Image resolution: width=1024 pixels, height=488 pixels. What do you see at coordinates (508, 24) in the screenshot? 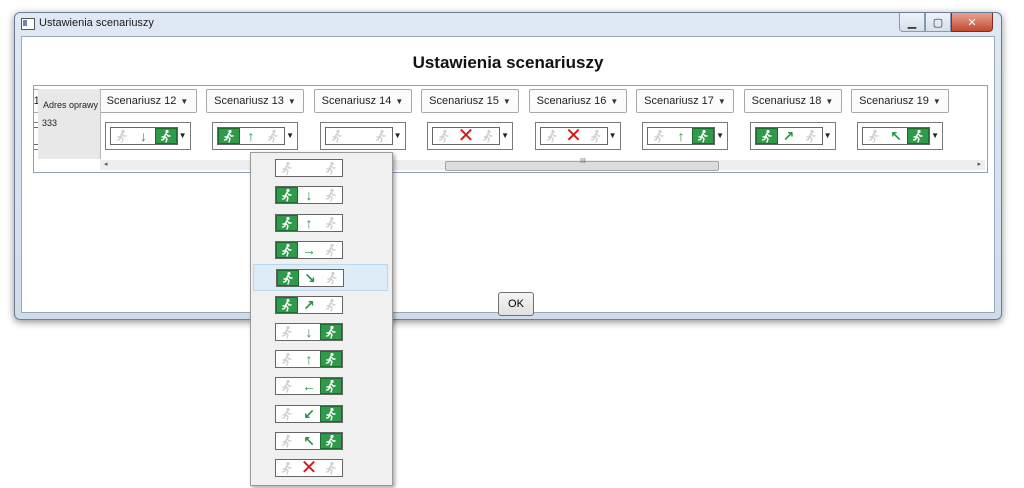
I see `title-bar: Ustawienia scenariuszy ▁ ▢ ✕` at bounding box center [508, 24].